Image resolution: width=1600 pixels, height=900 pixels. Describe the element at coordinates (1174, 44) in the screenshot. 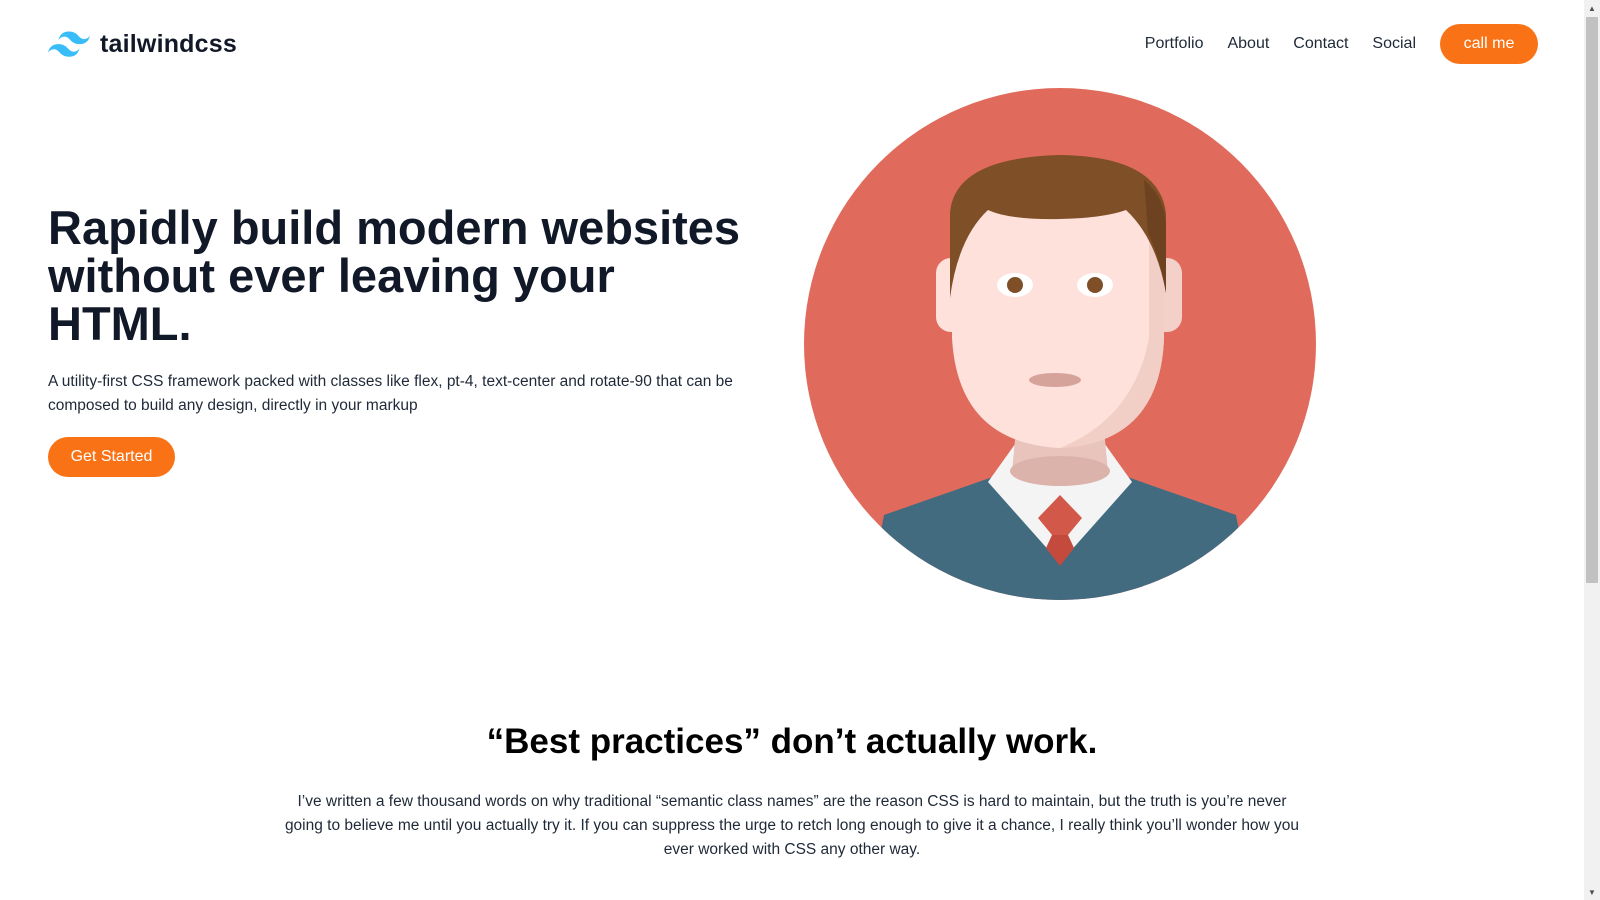

I see `nav-link-portfolio: Portfolio` at that location.